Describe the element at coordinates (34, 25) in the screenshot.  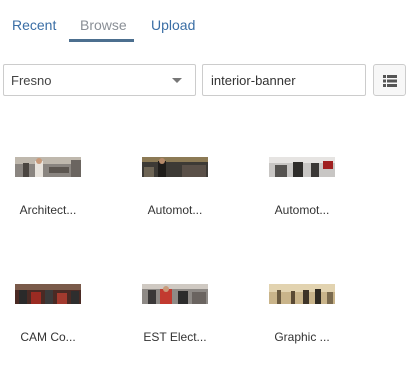
I see `tab-recent: Recent` at that location.